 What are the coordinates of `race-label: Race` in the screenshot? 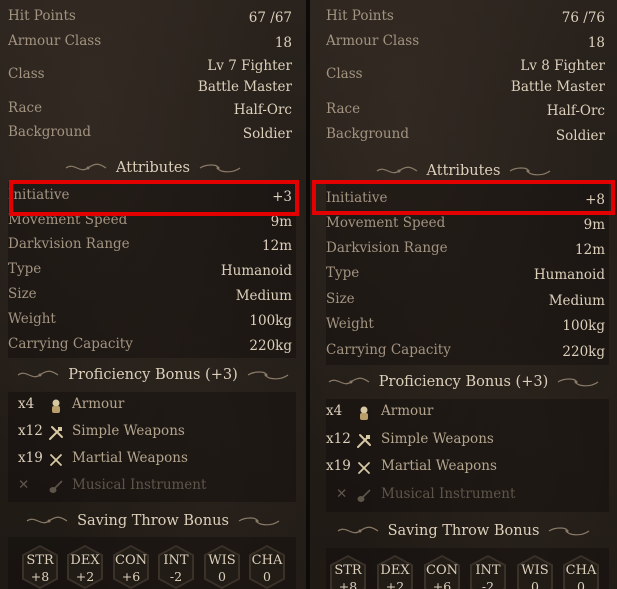 It's located at (343, 109).